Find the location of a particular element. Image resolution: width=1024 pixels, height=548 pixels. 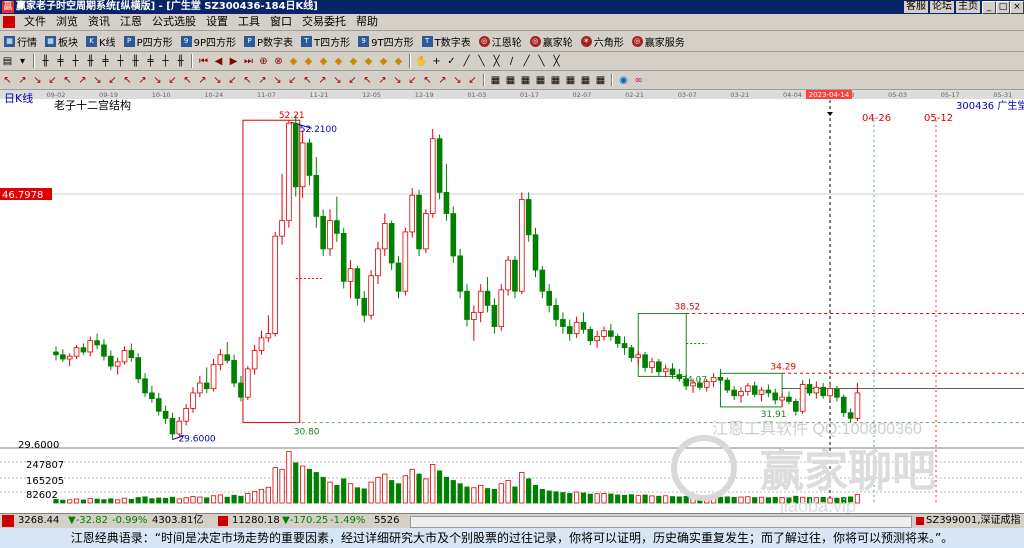

link-zhuye: 主页 is located at coordinates (968, 7).